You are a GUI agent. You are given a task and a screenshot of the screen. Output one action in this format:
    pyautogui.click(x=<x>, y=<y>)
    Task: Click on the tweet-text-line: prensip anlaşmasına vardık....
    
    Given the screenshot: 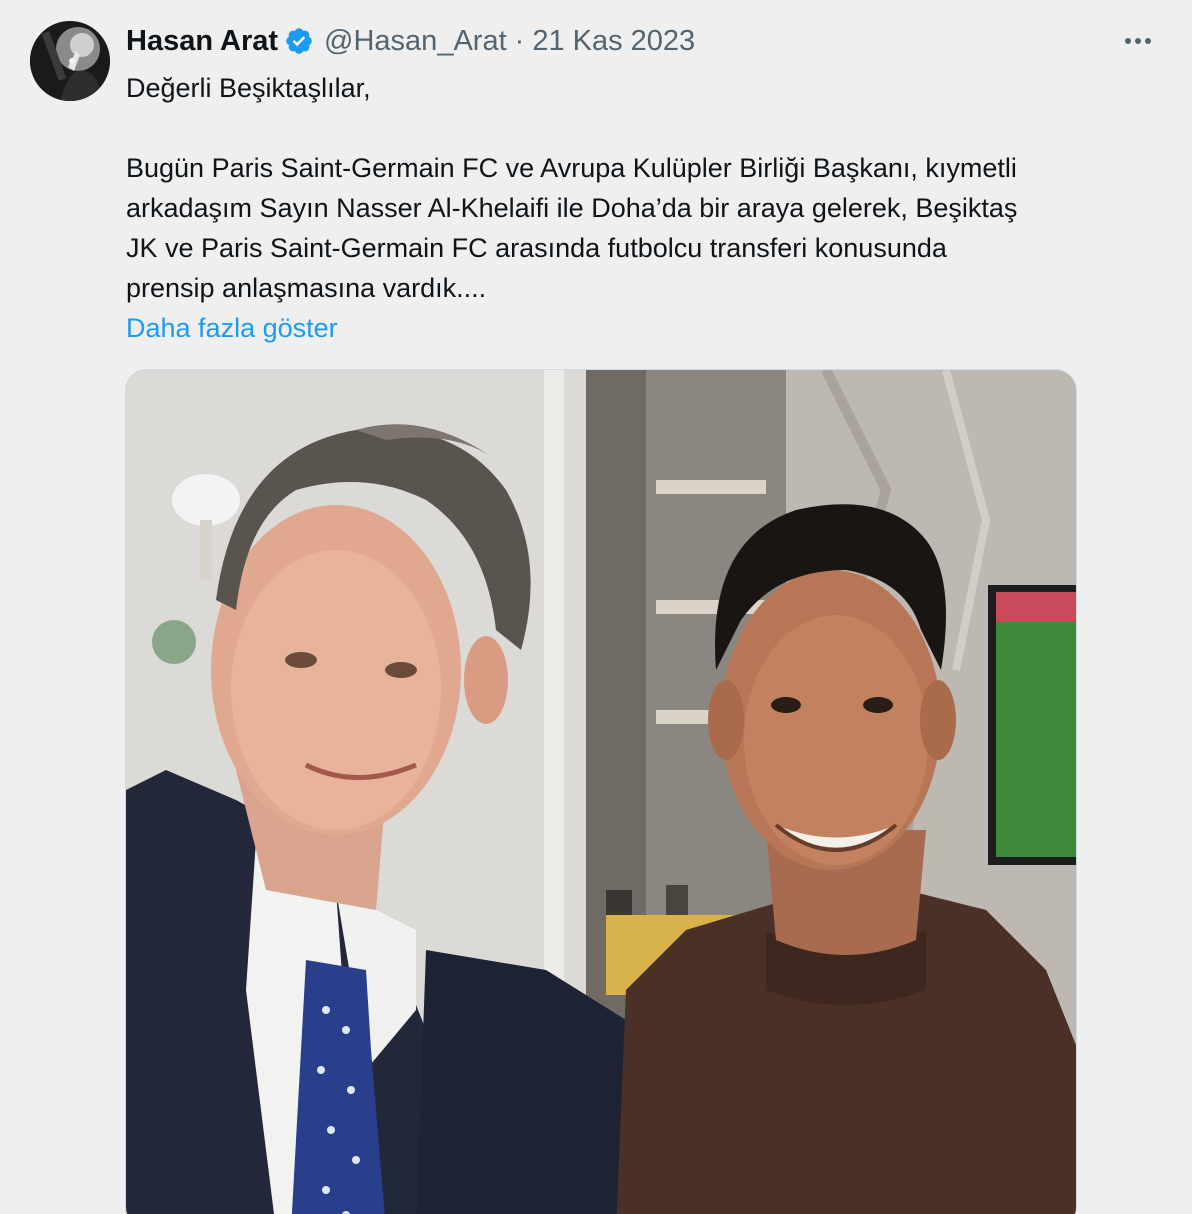 What is the action you would take?
    pyautogui.click(x=306, y=288)
    